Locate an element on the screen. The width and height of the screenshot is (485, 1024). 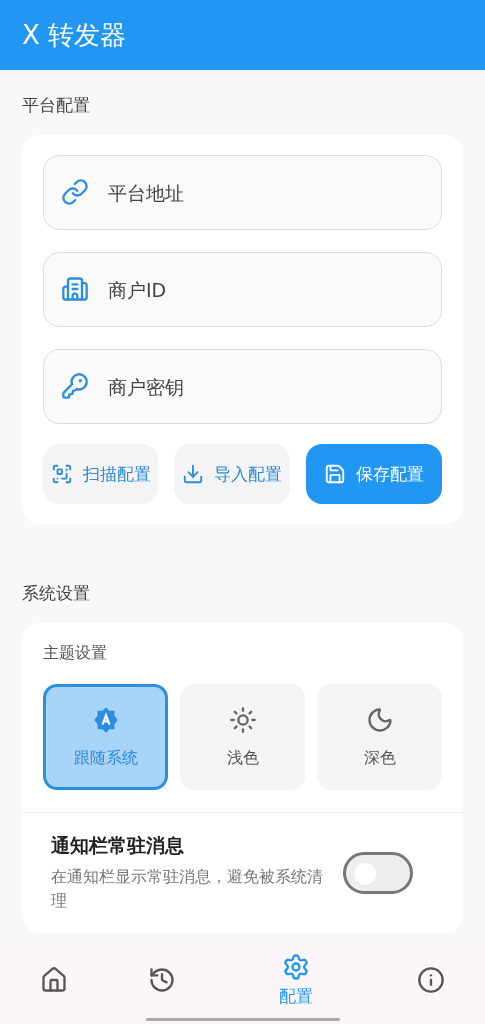
theme-option: 跟随系统 is located at coordinates (105, 737).